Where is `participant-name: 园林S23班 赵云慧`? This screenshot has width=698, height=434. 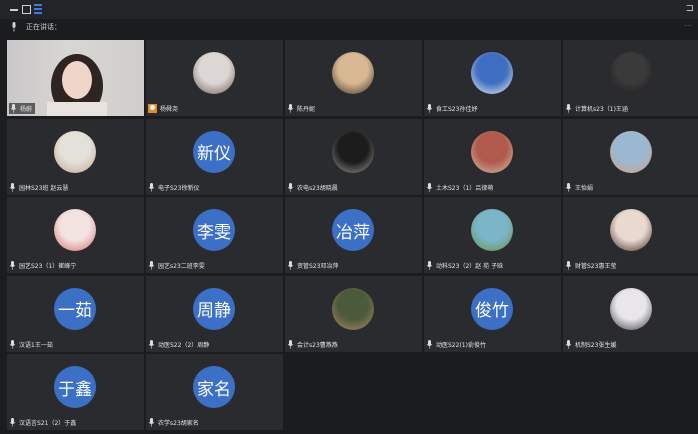 participant-name: 园林S23班 赵云慧 is located at coordinates (44, 188).